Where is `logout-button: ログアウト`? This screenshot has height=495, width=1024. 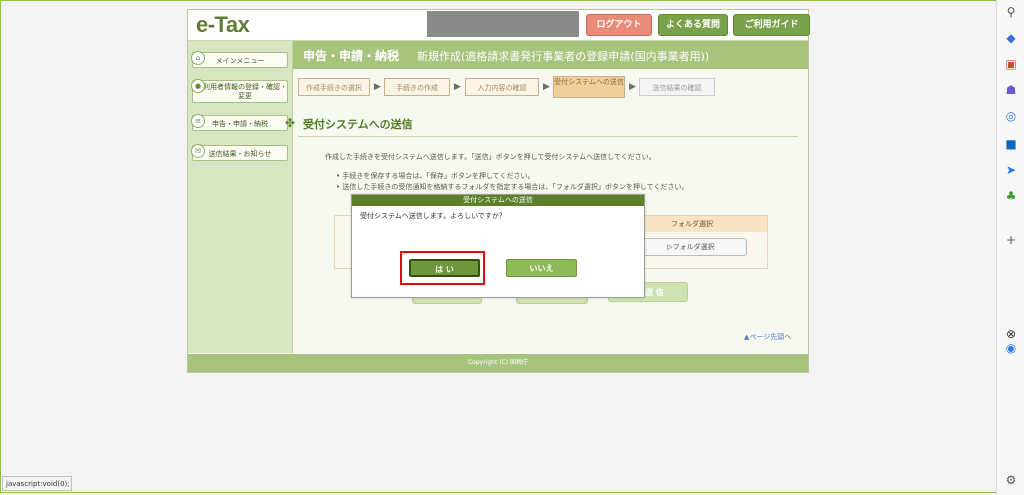 logout-button: ログアウト is located at coordinates (619, 25).